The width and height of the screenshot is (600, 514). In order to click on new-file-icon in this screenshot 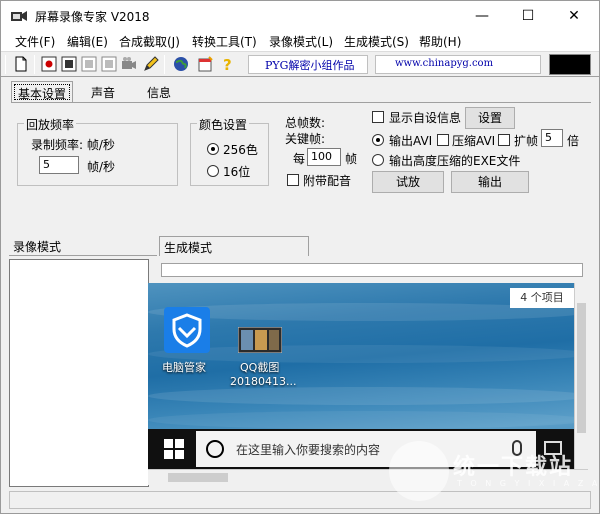, I will do `click(21, 64)`.